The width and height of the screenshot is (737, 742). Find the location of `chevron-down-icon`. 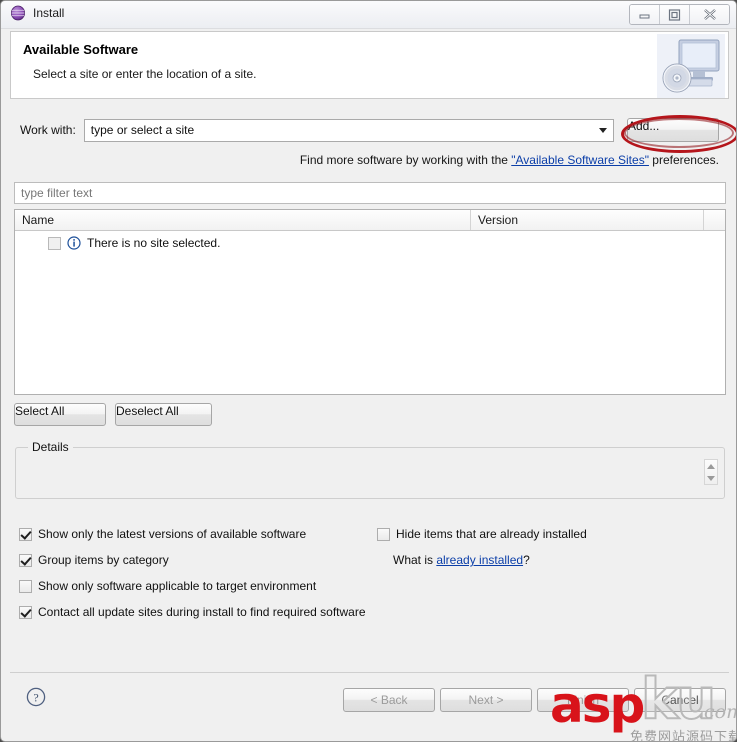

chevron-down-icon is located at coordinates (603, 130).